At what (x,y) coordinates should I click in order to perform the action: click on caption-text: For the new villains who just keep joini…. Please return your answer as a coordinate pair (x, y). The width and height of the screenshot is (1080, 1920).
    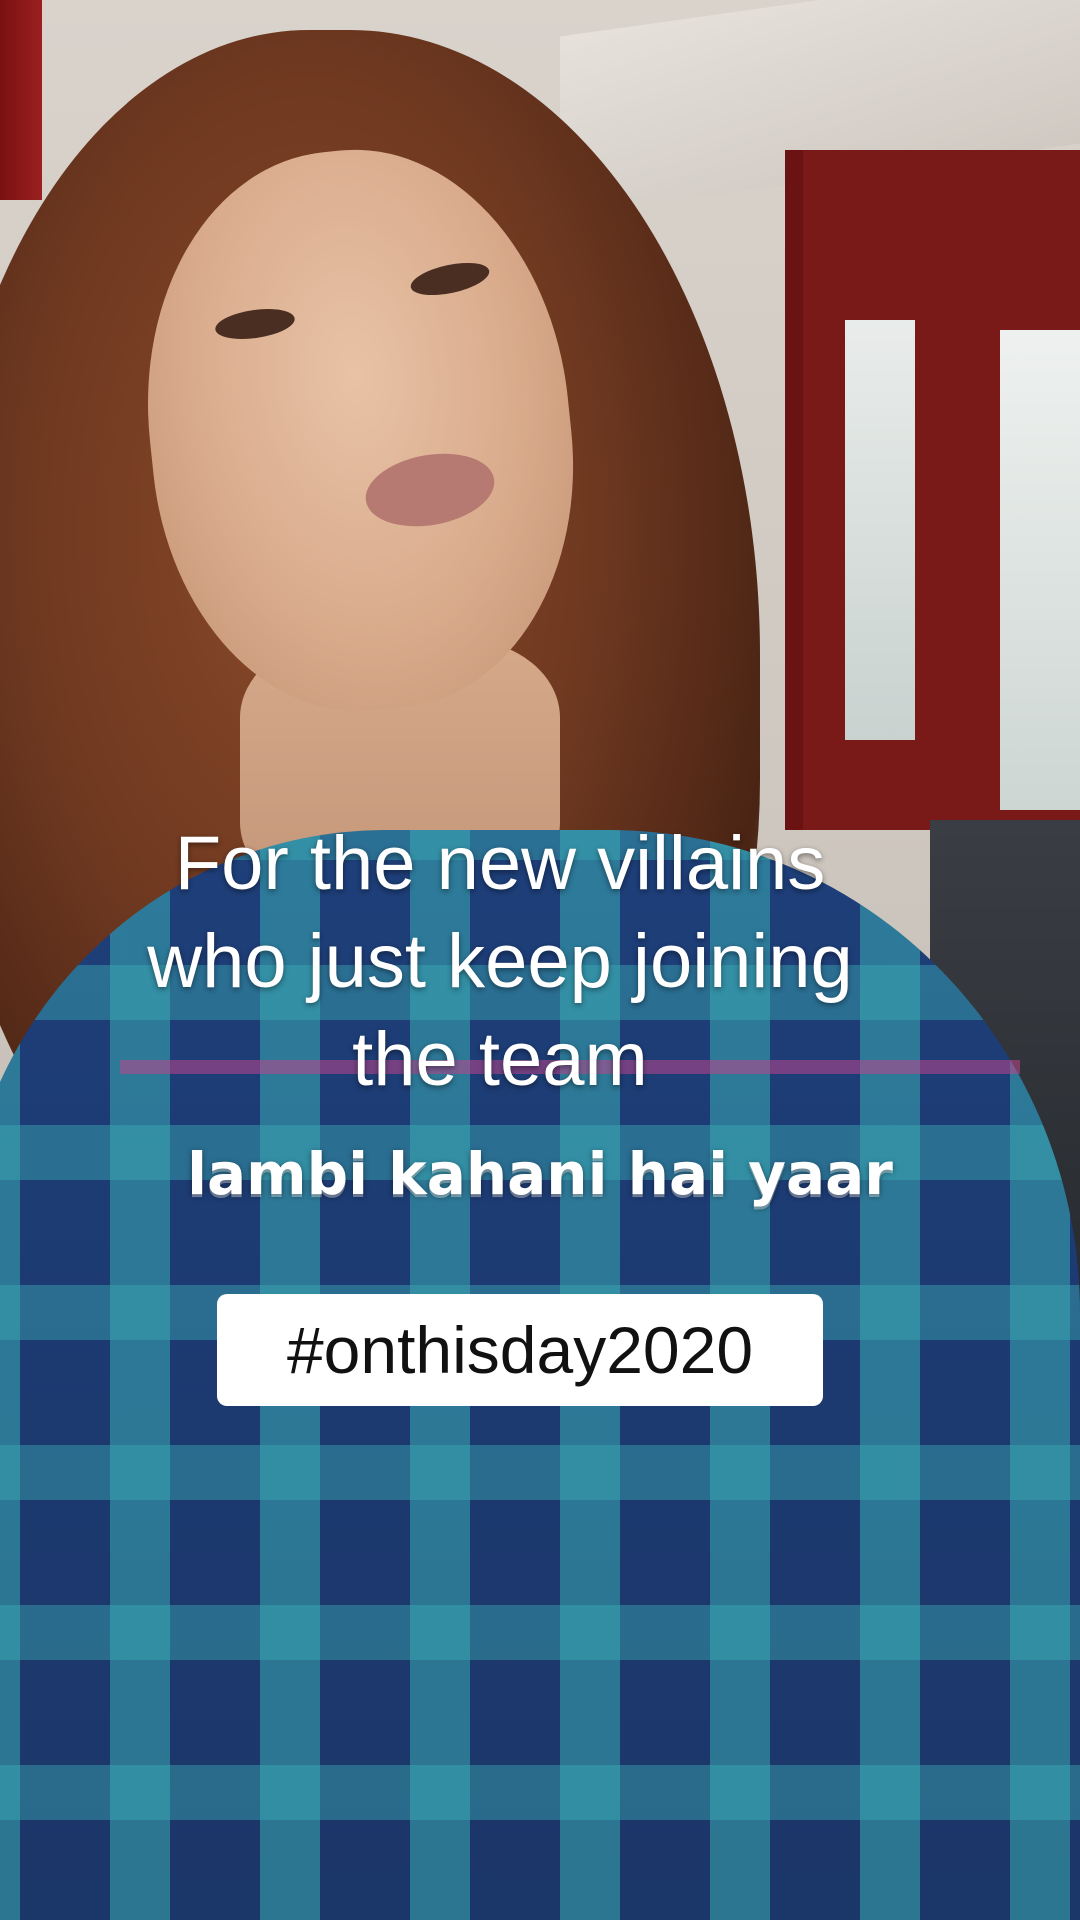
    Looking at the image, I should click on (500, 962).